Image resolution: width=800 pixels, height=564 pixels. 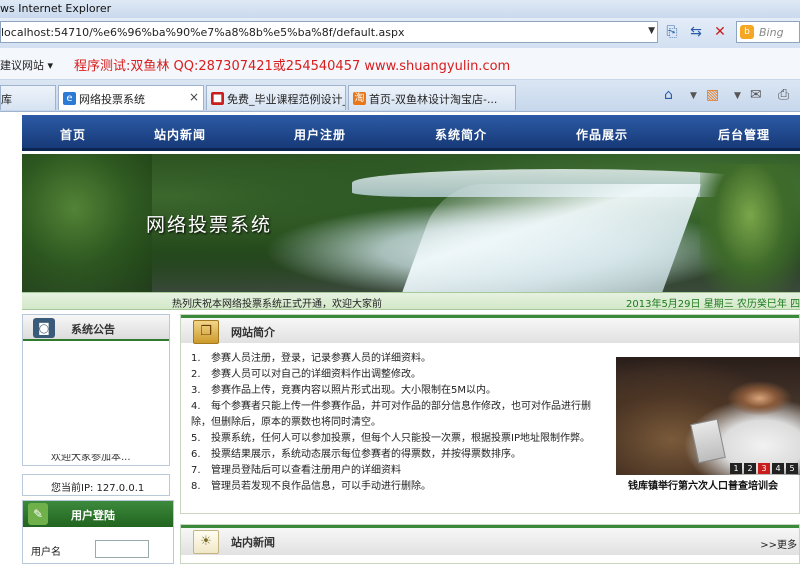 I want to click on intro-item: 8. 管理员若发现不良作品信息，可以手动进行删除。, so click(x=311, y=486).